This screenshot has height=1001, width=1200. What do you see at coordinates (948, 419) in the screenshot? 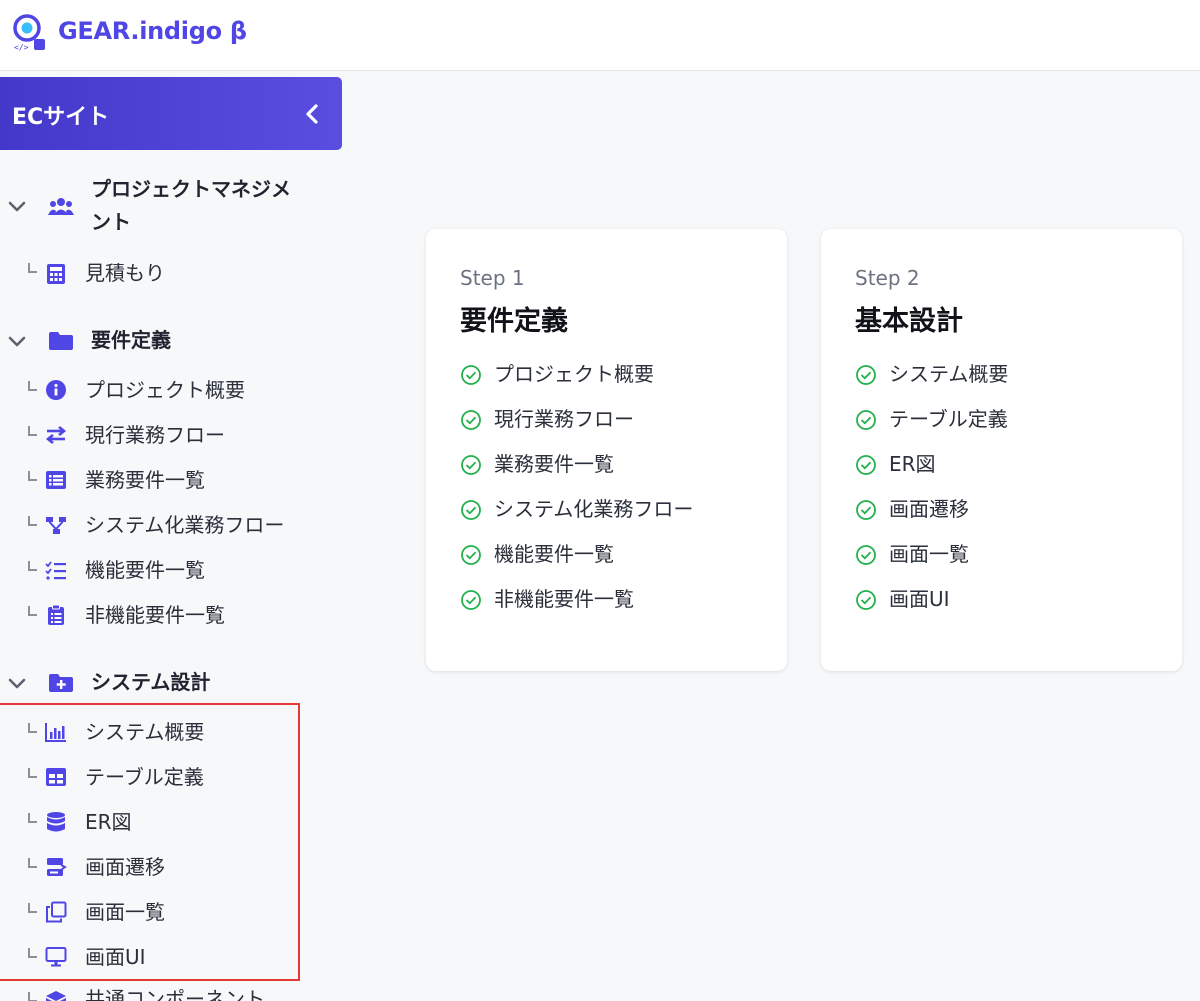
I see `checklist-item-label: テーブル定義` at bounding box center [948, 419].